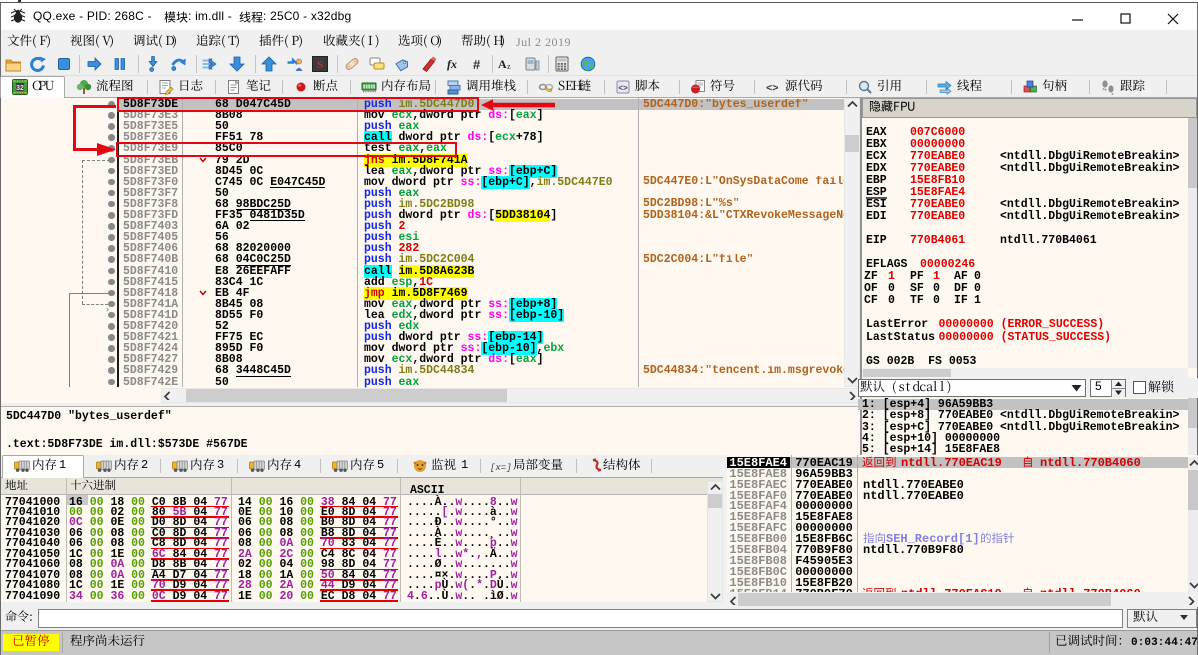 The width and height of the screenshot is (1198, 655). Describe the element at coordinates (320, 65) in the screenshot. I see `svg-text: S` at that location.